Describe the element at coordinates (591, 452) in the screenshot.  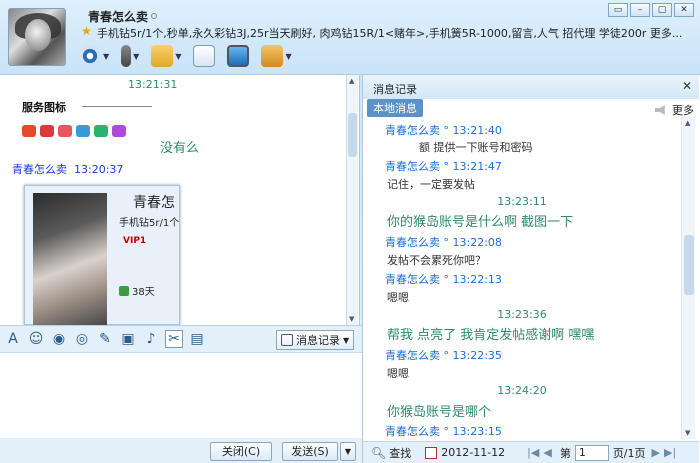
I see `page-input: 1` at that location.